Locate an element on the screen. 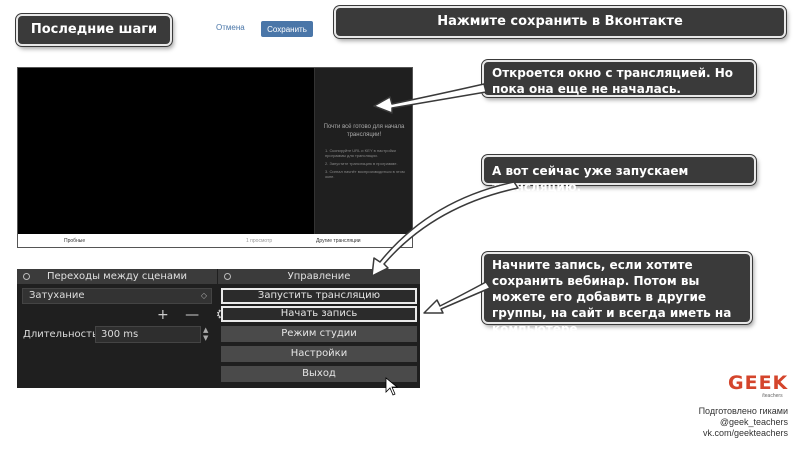  transitions-header-label: Переходы между сценами is located at coordinates (117, 276).